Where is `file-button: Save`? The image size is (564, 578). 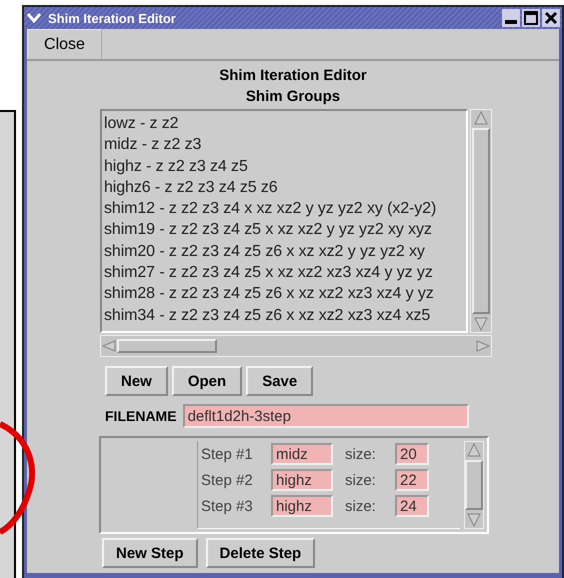 file-button: Save is located at coordinates (280, 381).